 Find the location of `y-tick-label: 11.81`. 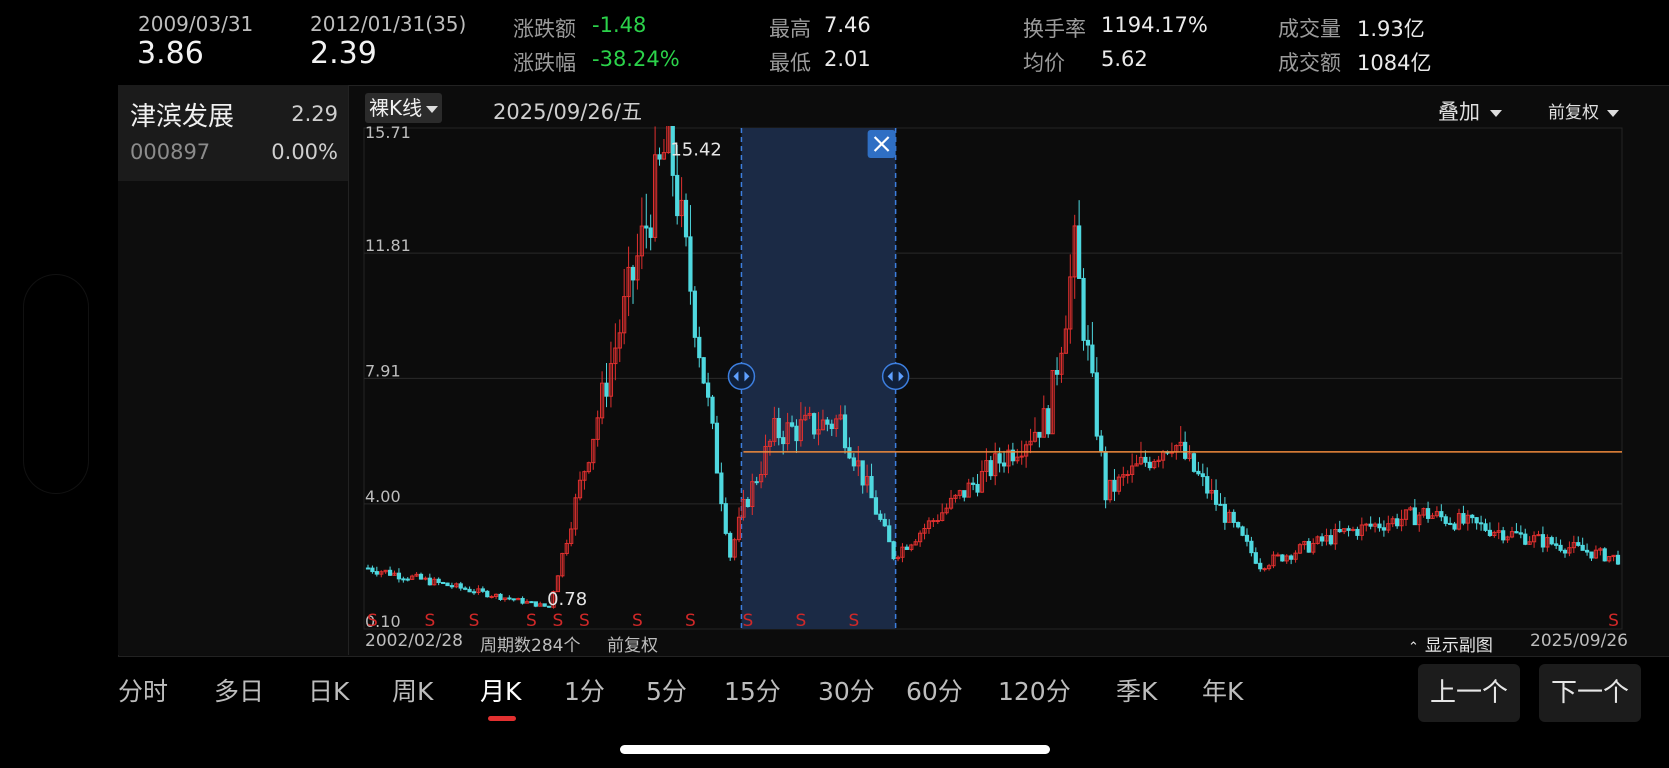

y-tick-label: 11.81 is located at coordinates (388, 245).